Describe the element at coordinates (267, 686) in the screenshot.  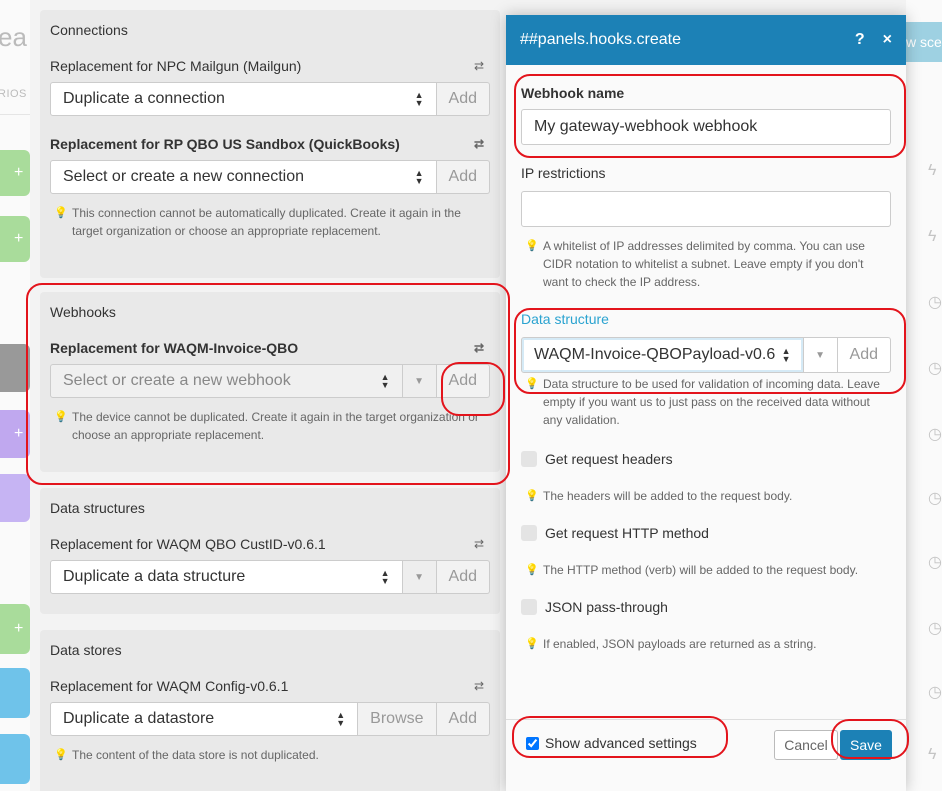
I see `replacement-label: Replacement for WAQM Config-v0.6.1 ⇄` at that location.